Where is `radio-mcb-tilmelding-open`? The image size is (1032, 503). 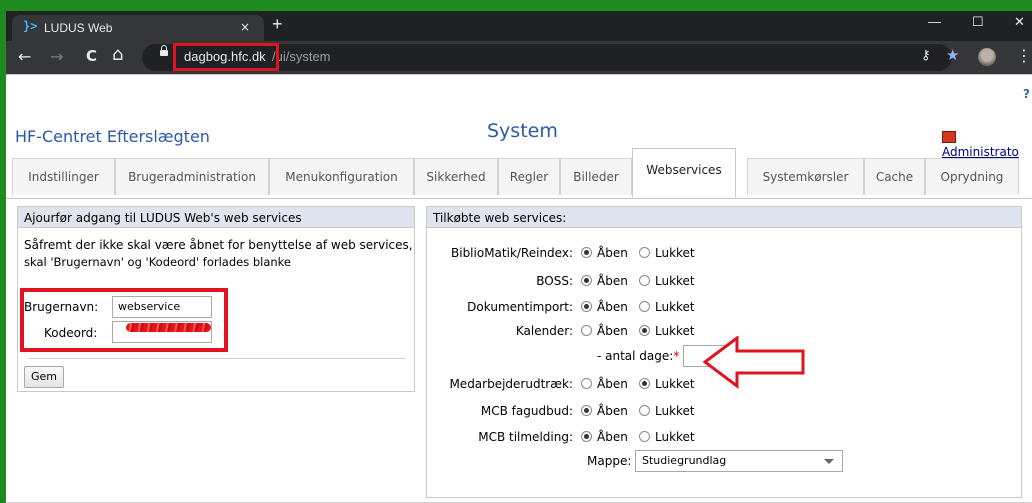
radio-mcb-tilmelding-open is located at coordinates (586, 436).